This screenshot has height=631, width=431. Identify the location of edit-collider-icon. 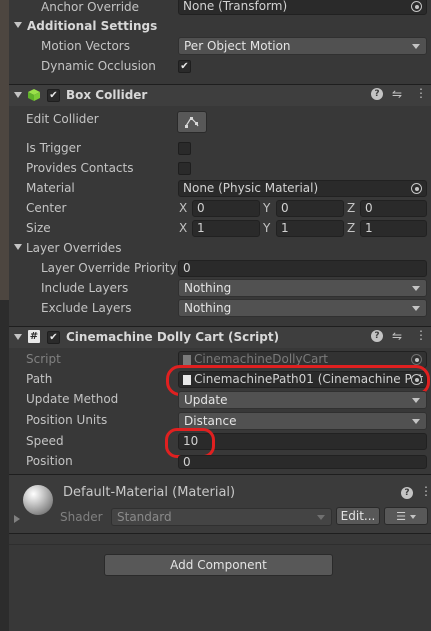
(192, 122).